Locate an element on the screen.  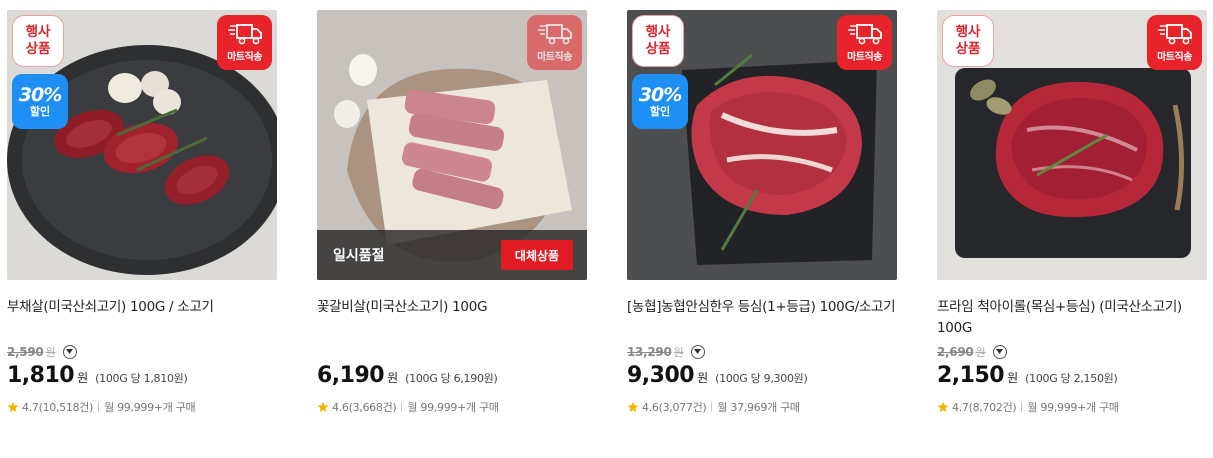
rating-row: 4.7(8,702건) 월 99,999+개 구매 is located at coordinates (1072, 407).